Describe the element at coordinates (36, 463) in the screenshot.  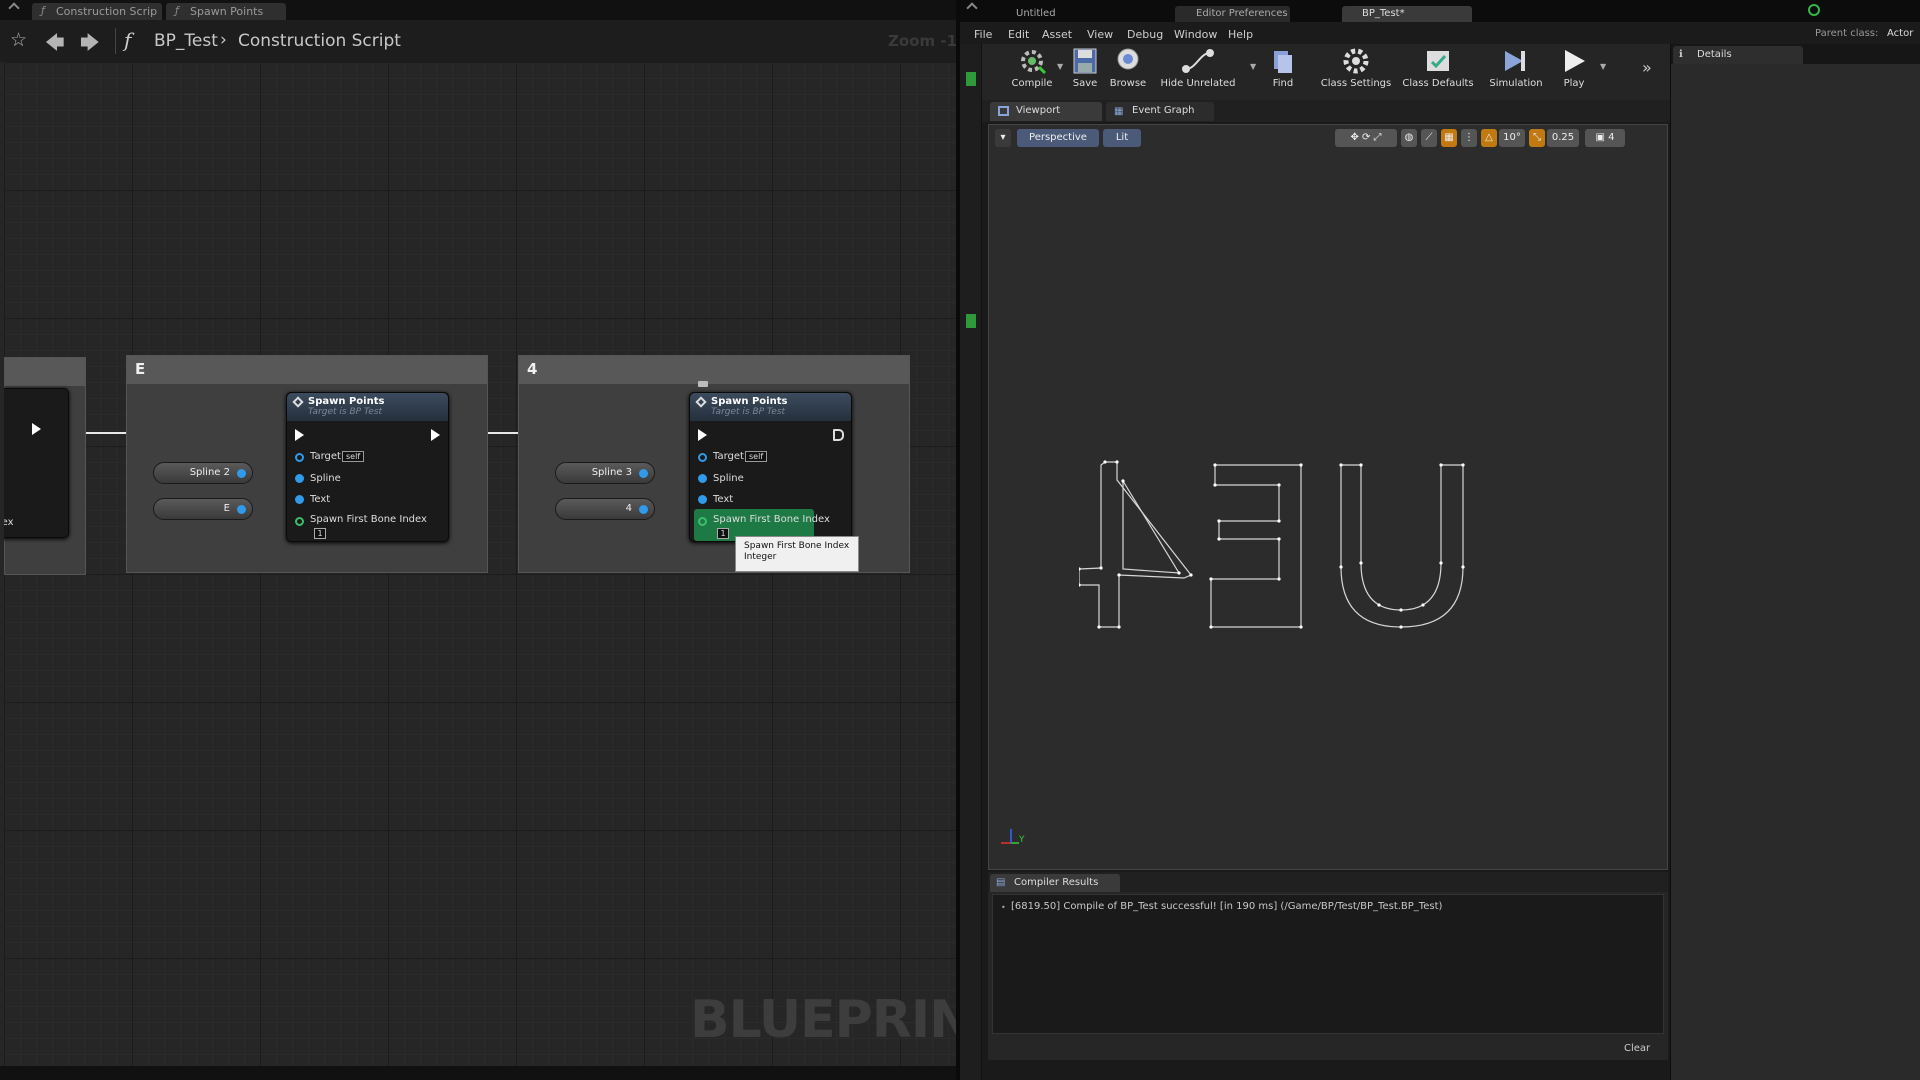
I see `spawn-points-node-partial: Index` at that location.